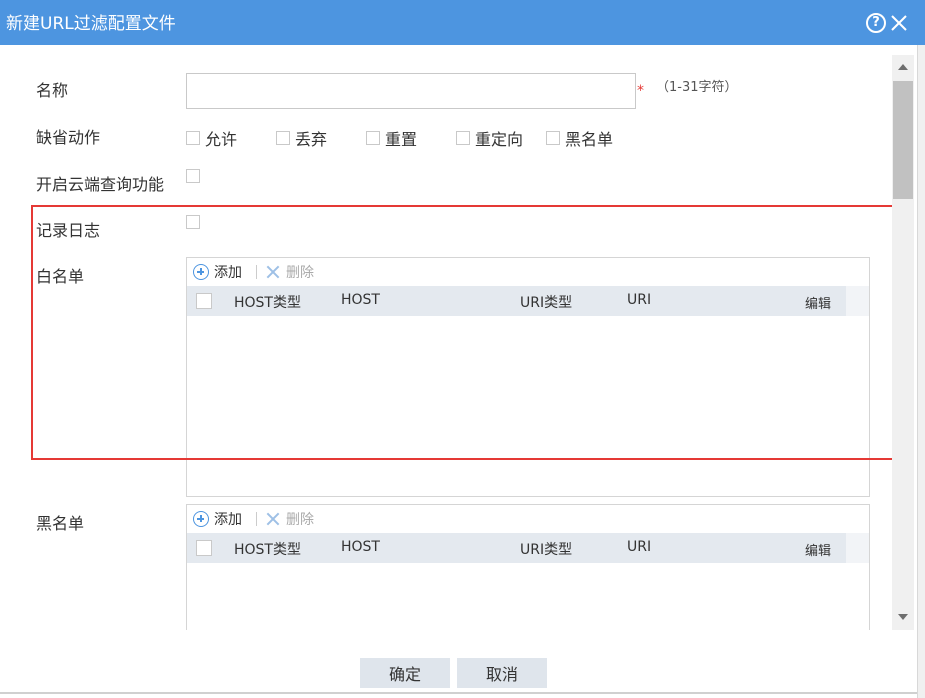  What do you see at coordinates (193, 176) in the screenshot?
I see `cloud-query-checkbox` at bounding box center [193, 176].